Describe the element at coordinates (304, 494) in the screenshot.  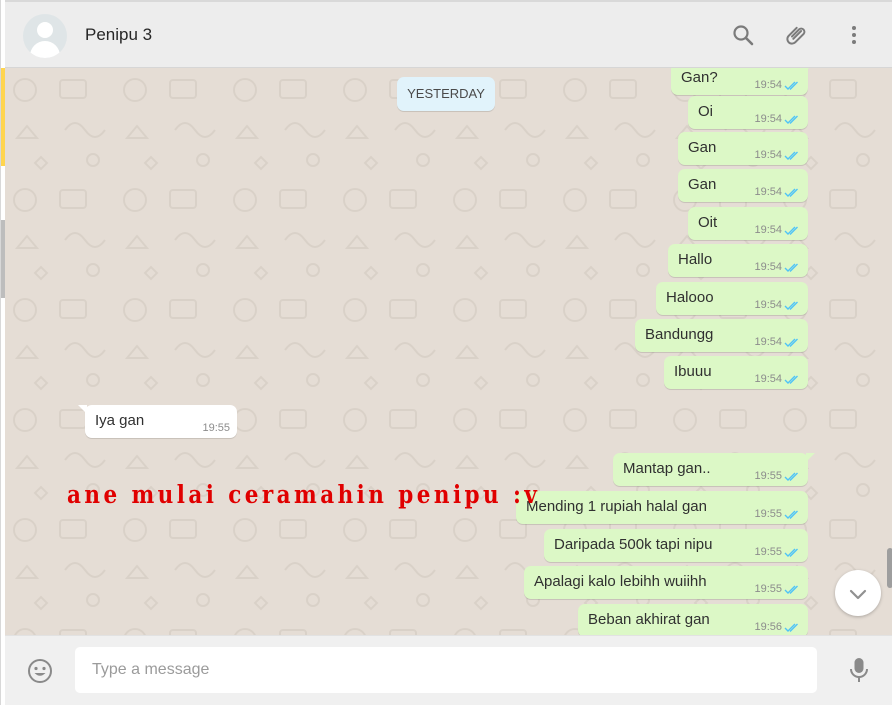
I see `overlay-caption: ane mulai ceramahin penipu :v` at that location.